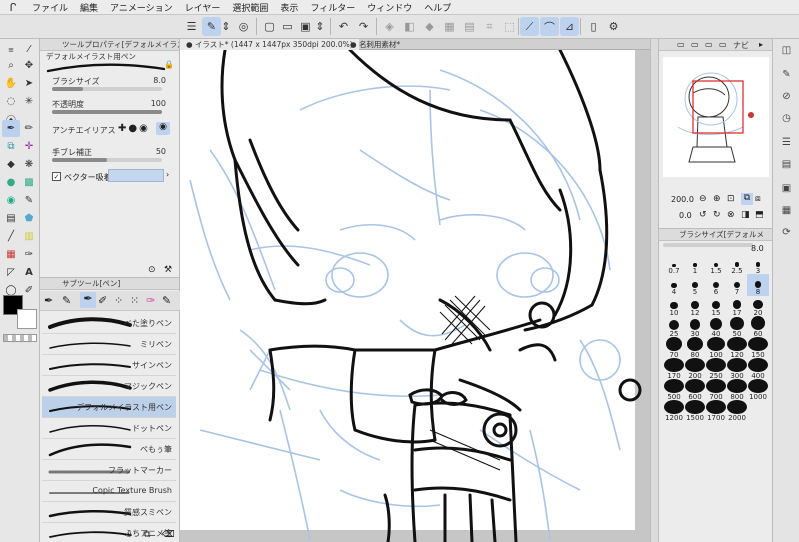 The height and width of the screenshot is (542, 799). I want to click on zoom-out-icon: ⊖, so click(703, 199).